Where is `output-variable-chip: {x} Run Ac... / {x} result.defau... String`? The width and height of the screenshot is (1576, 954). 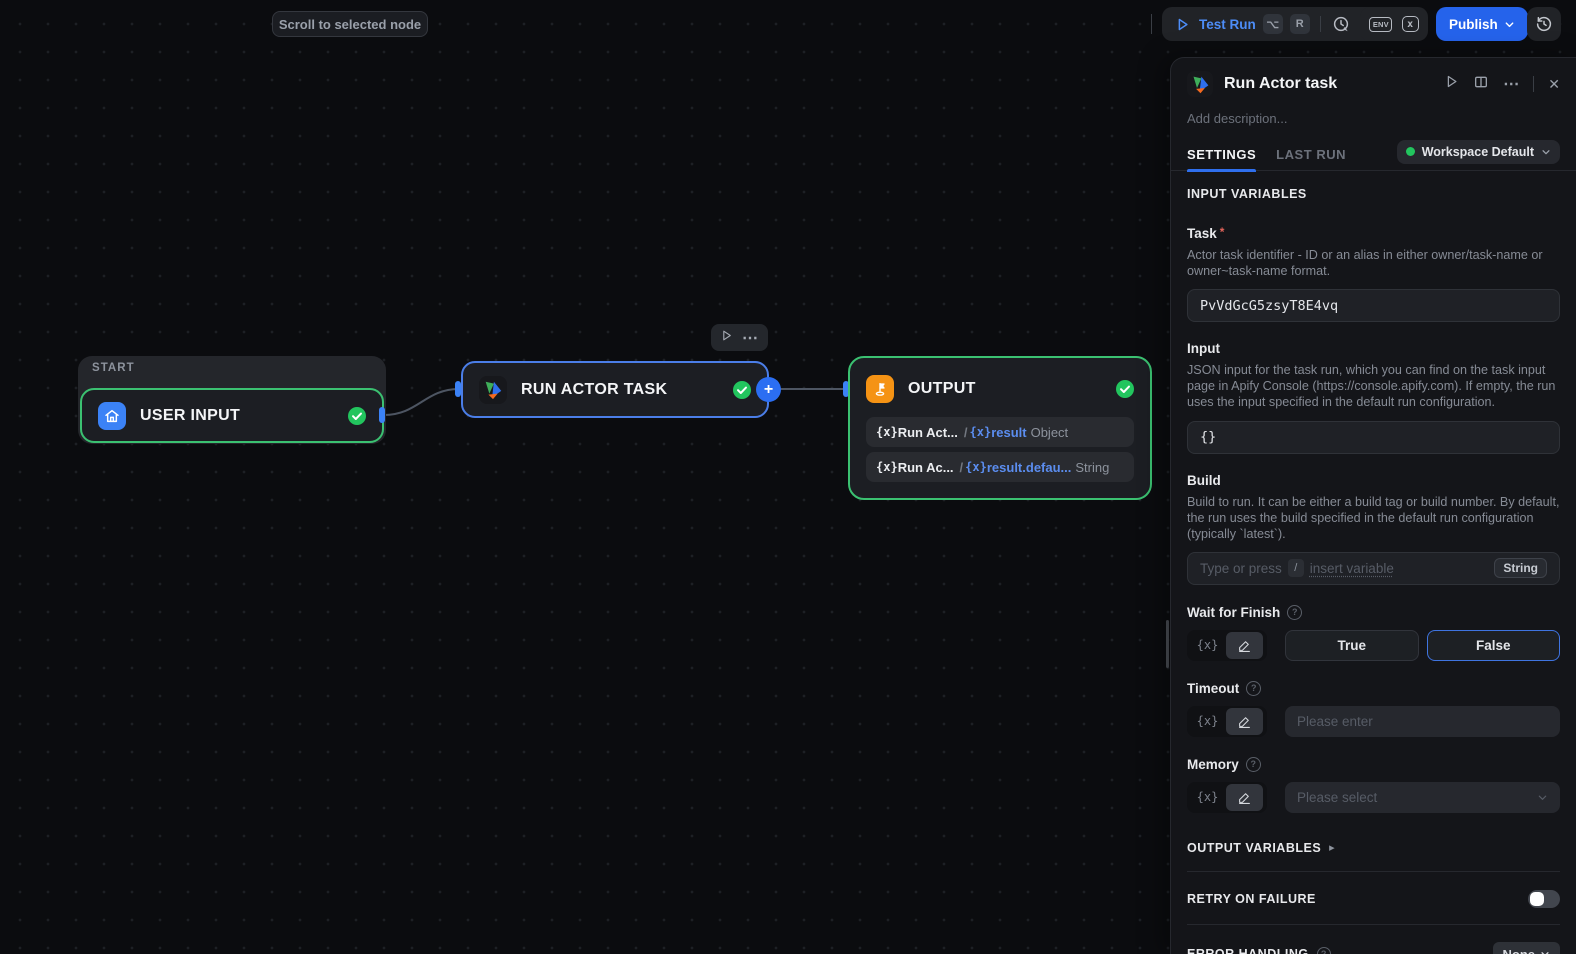 output-variable-chip: {x} Run Ac... / {x} result.defau... String is located at coordinates (1000, 467).